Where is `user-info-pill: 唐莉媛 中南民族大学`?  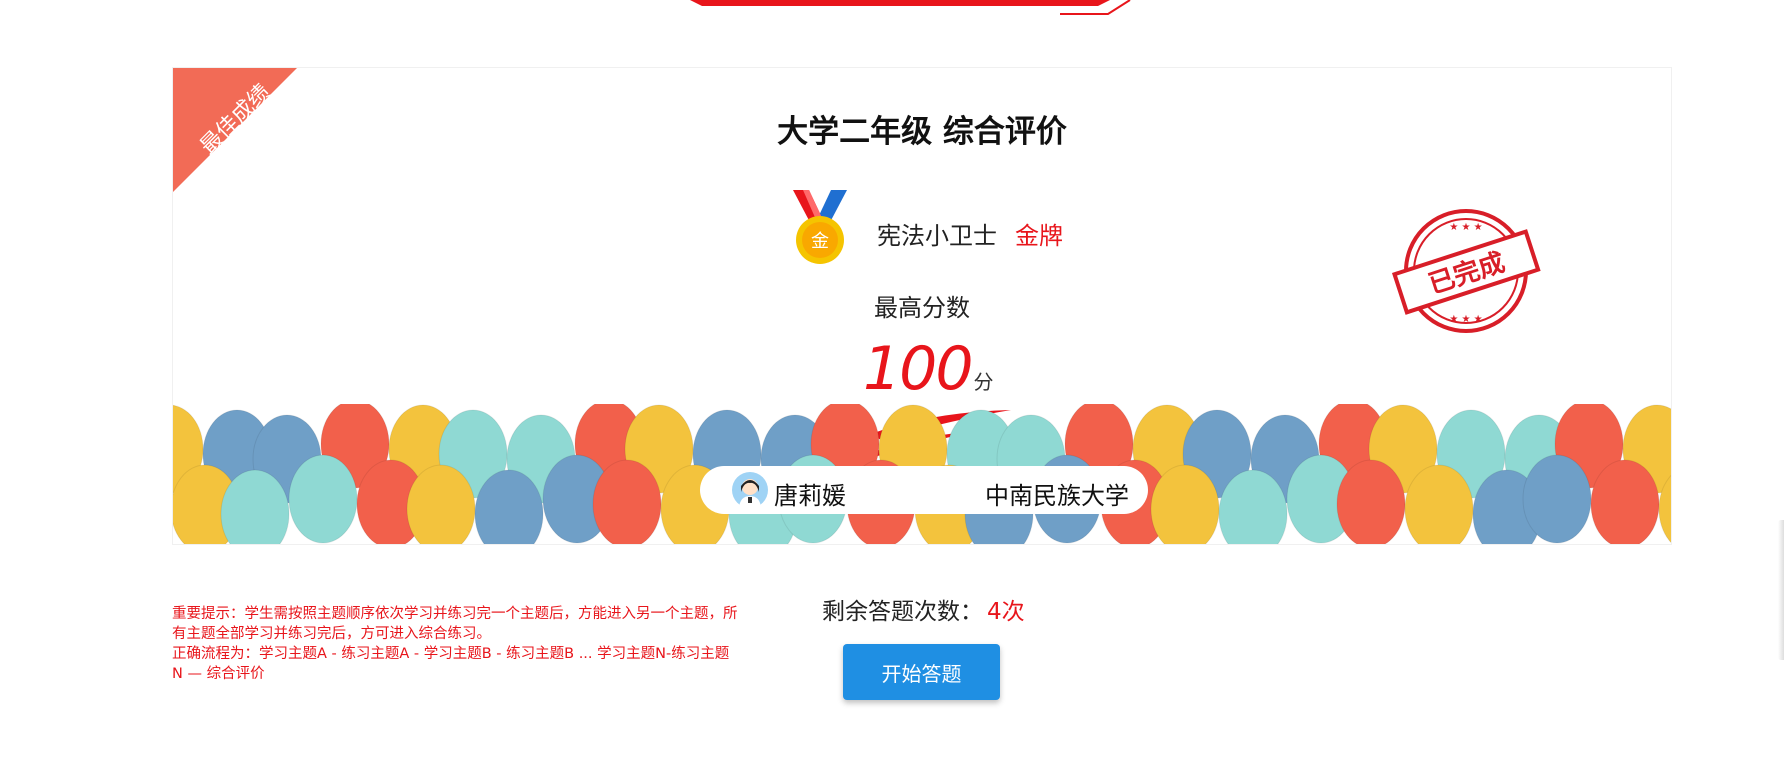 user-info-pill: 唐莉媛 中南民族大学 is located at coordinates (924, 490).